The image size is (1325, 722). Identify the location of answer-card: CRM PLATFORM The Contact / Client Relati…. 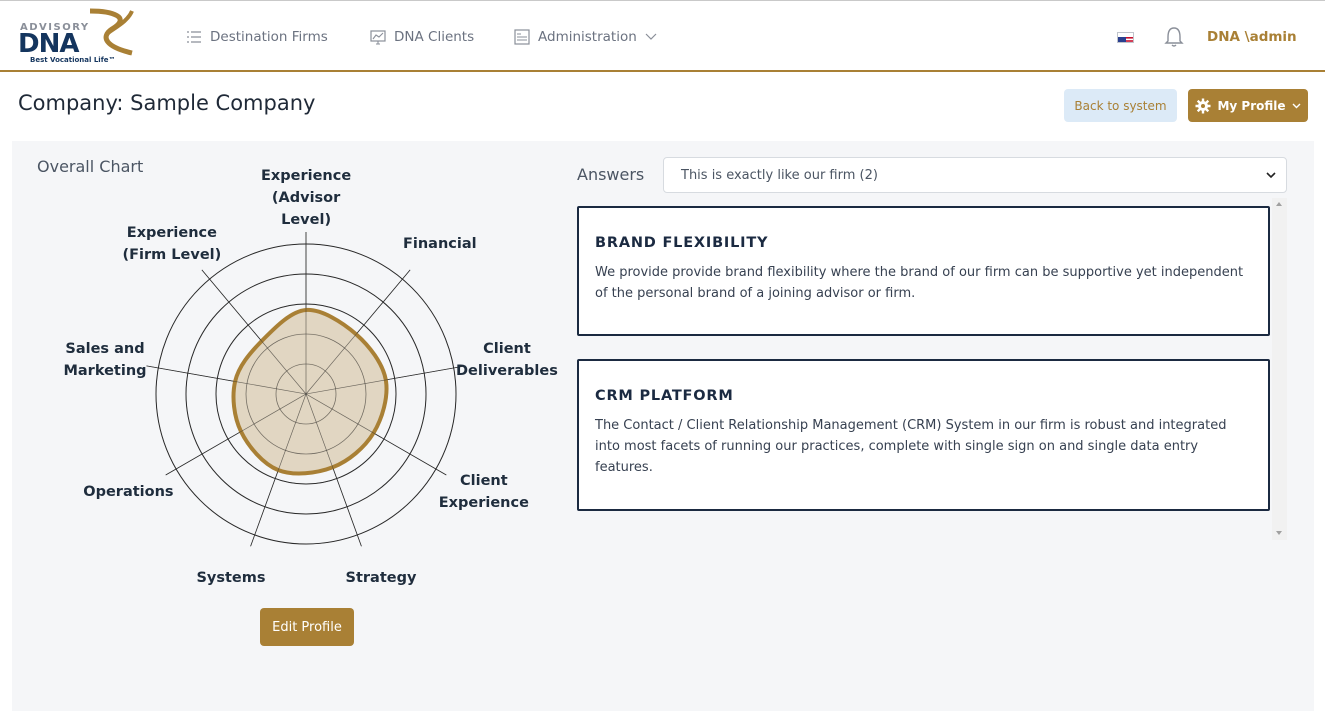
(923, 435).